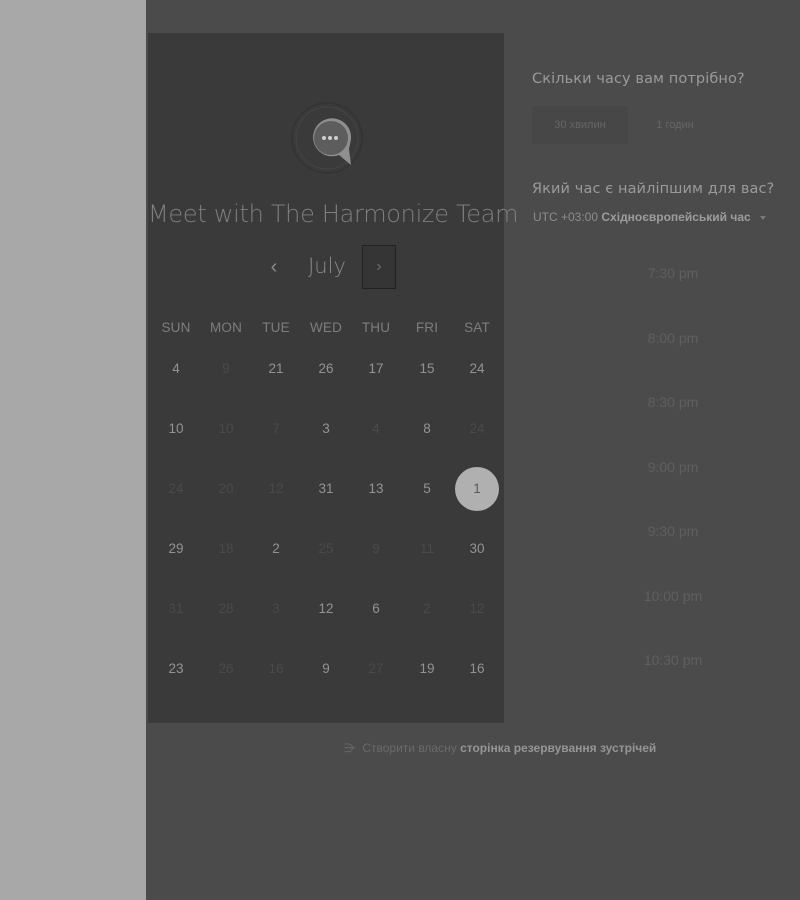 The height and width of the screenshot is (900, 800). I want to click on calendar-day: 17, so click(376, 369).